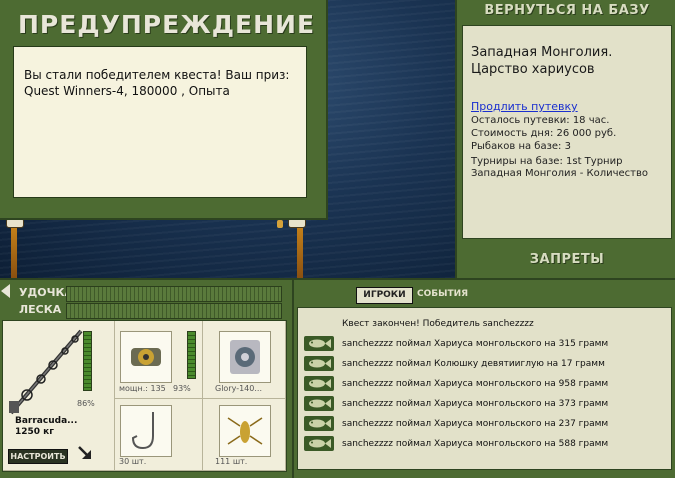 This screenshot has width=675, height=478. I want to click on reel-icon, so click(146, 357).